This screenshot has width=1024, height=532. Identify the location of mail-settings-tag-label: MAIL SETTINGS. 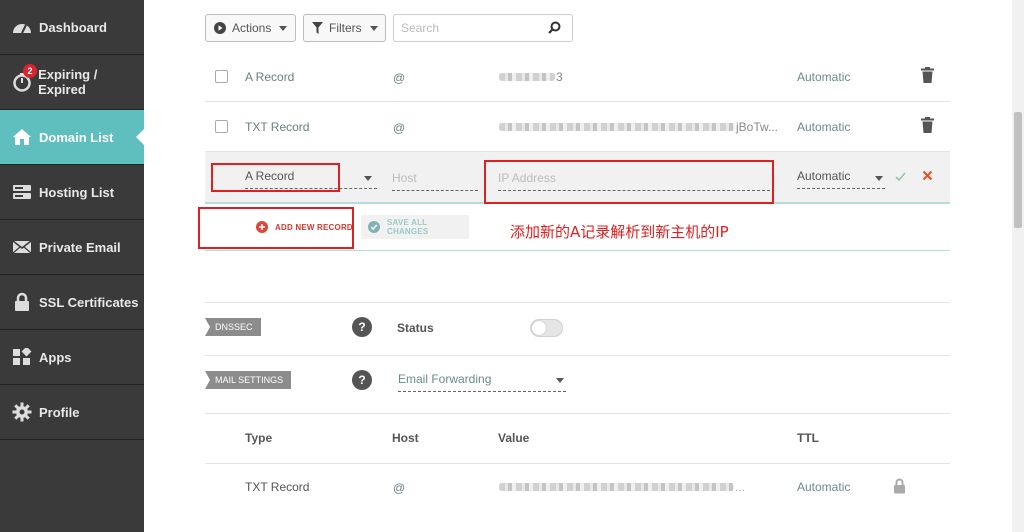
(249, 380).